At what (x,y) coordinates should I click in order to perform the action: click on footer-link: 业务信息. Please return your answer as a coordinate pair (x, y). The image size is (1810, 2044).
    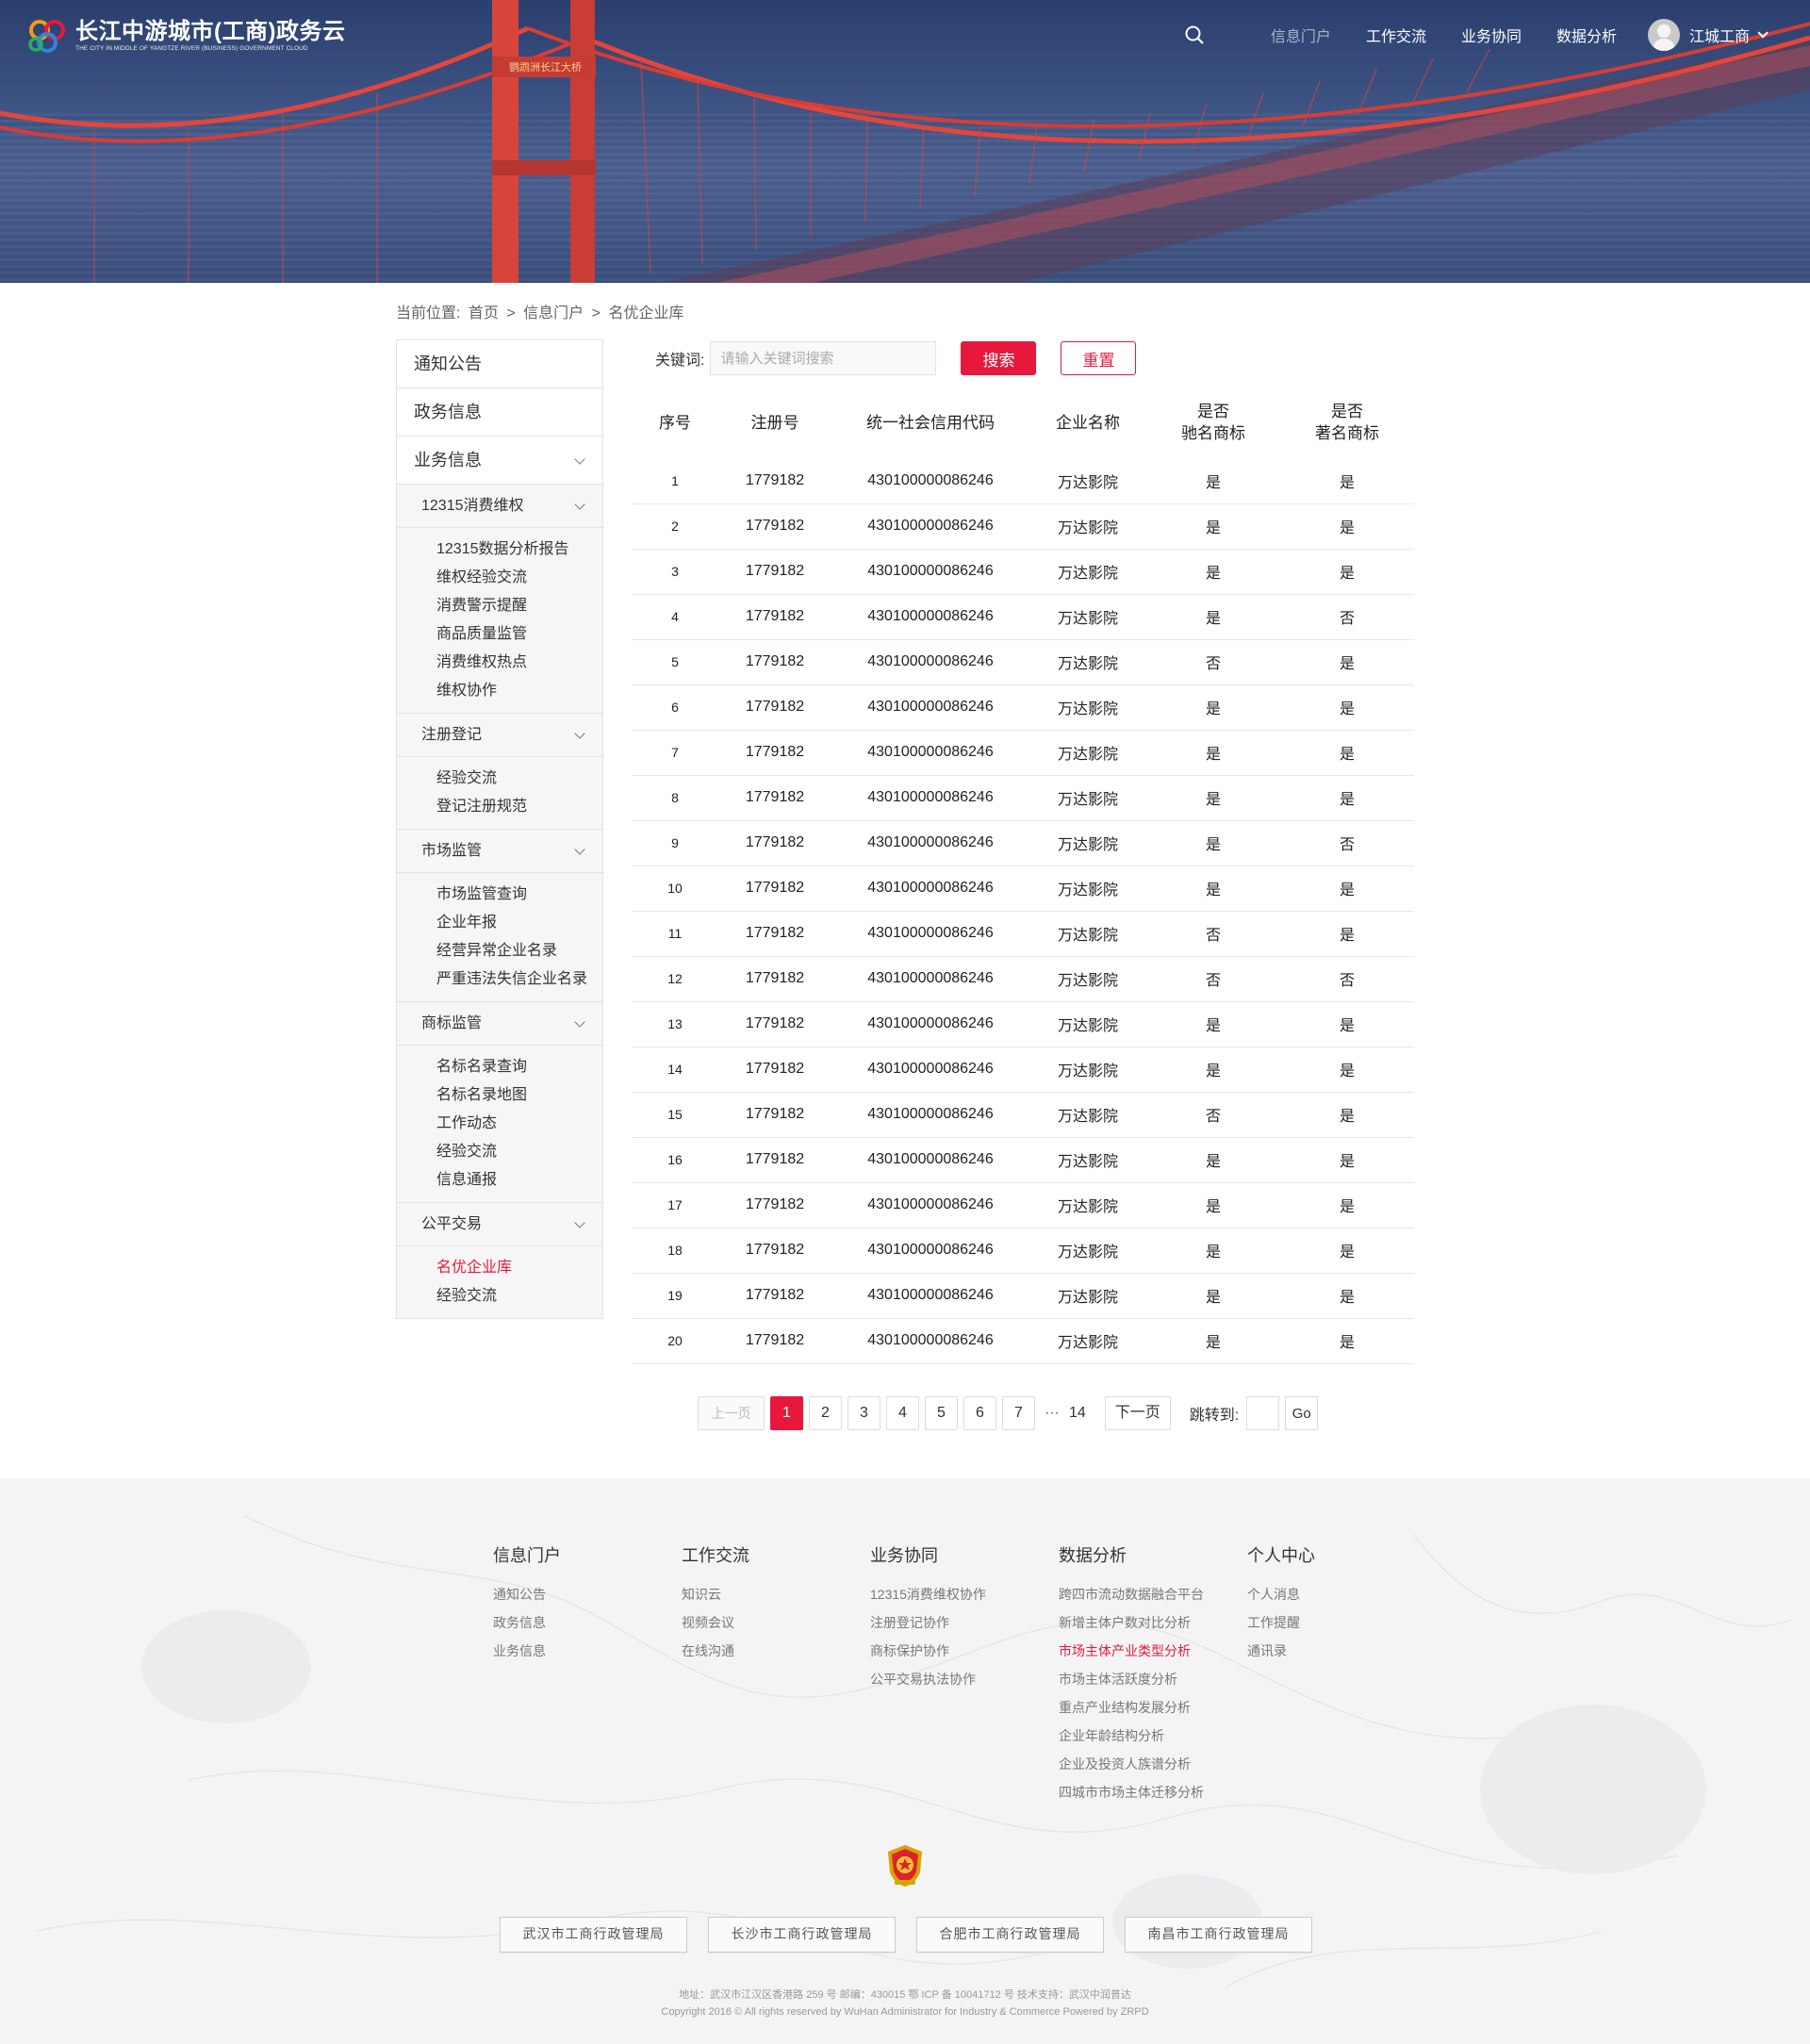
    Looking at the image, I should click on (527, 1651).